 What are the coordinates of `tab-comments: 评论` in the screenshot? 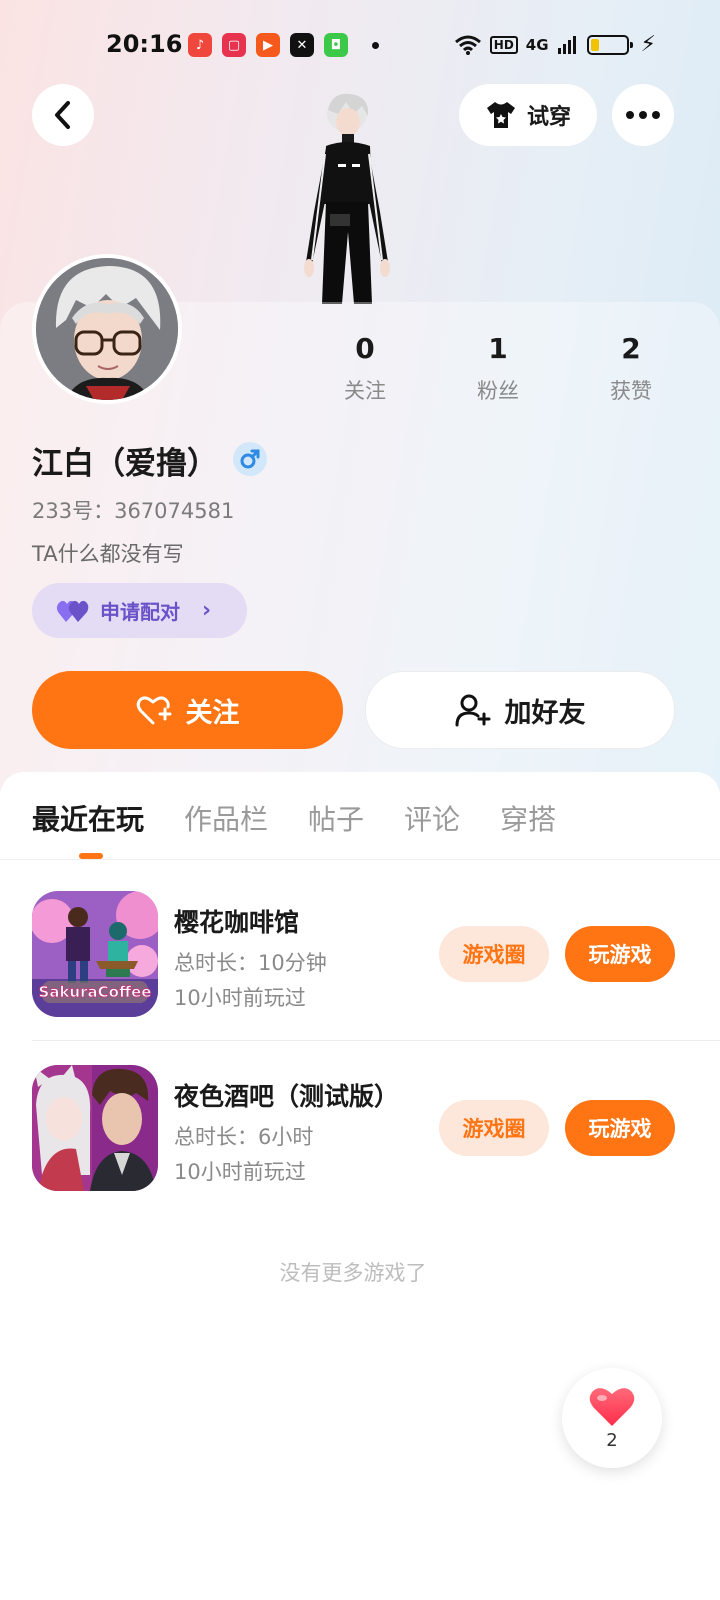 It's located at (432, 818).